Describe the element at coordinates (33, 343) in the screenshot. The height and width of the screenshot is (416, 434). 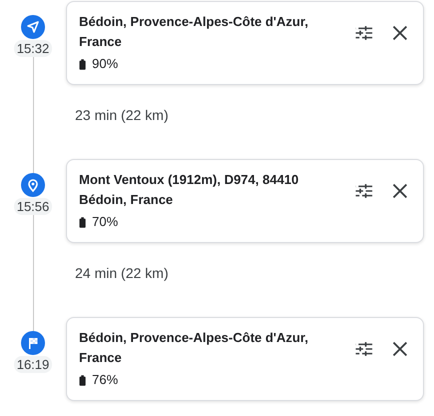
I see `checkered-flag-icon` at that location.